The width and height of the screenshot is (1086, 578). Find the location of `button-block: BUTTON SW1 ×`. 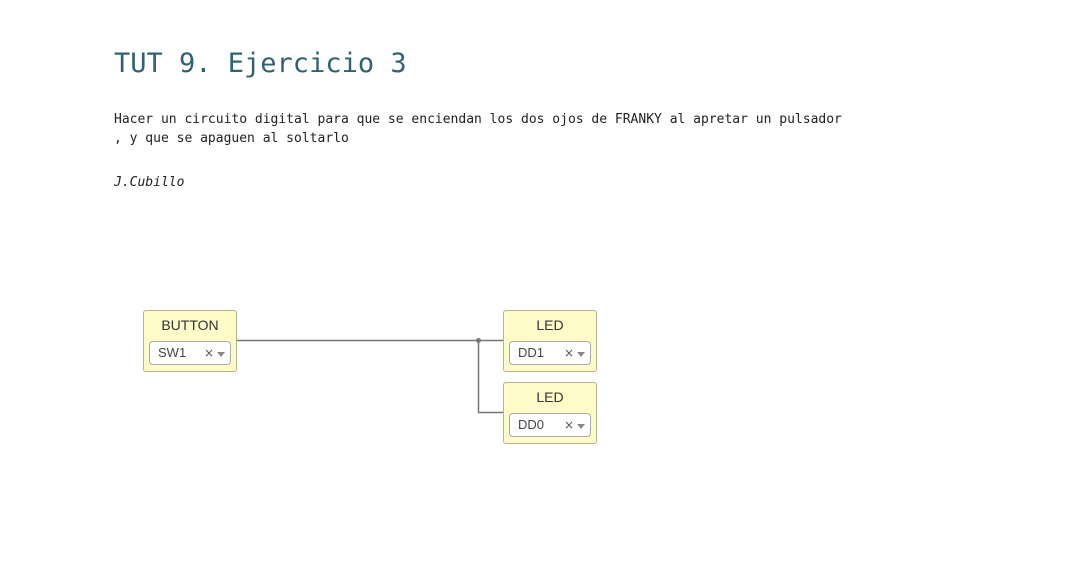

button-block: BUTTON SW1 × is located at coordinates (190, 341).